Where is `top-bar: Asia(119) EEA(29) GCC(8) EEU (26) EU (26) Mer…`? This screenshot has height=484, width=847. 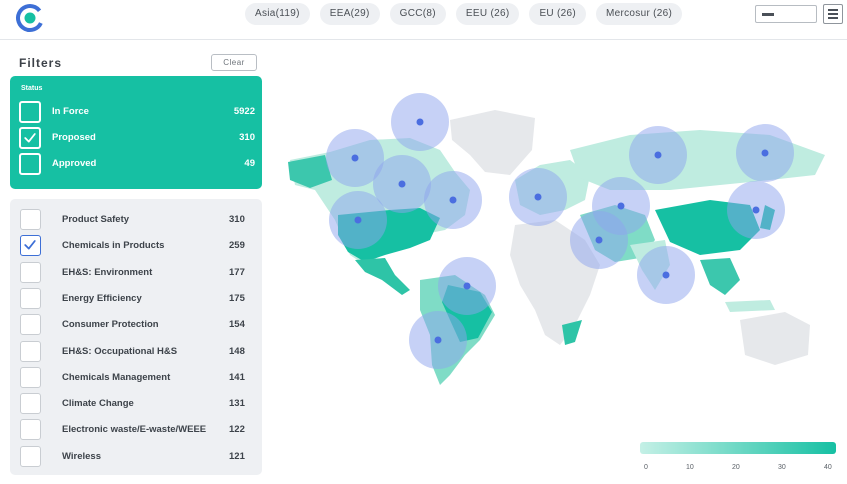
top-bar: Asia(119) EEA(29) GCC(8) EEU (26) EU (26) Mer… is located at coordinates (423, 20).